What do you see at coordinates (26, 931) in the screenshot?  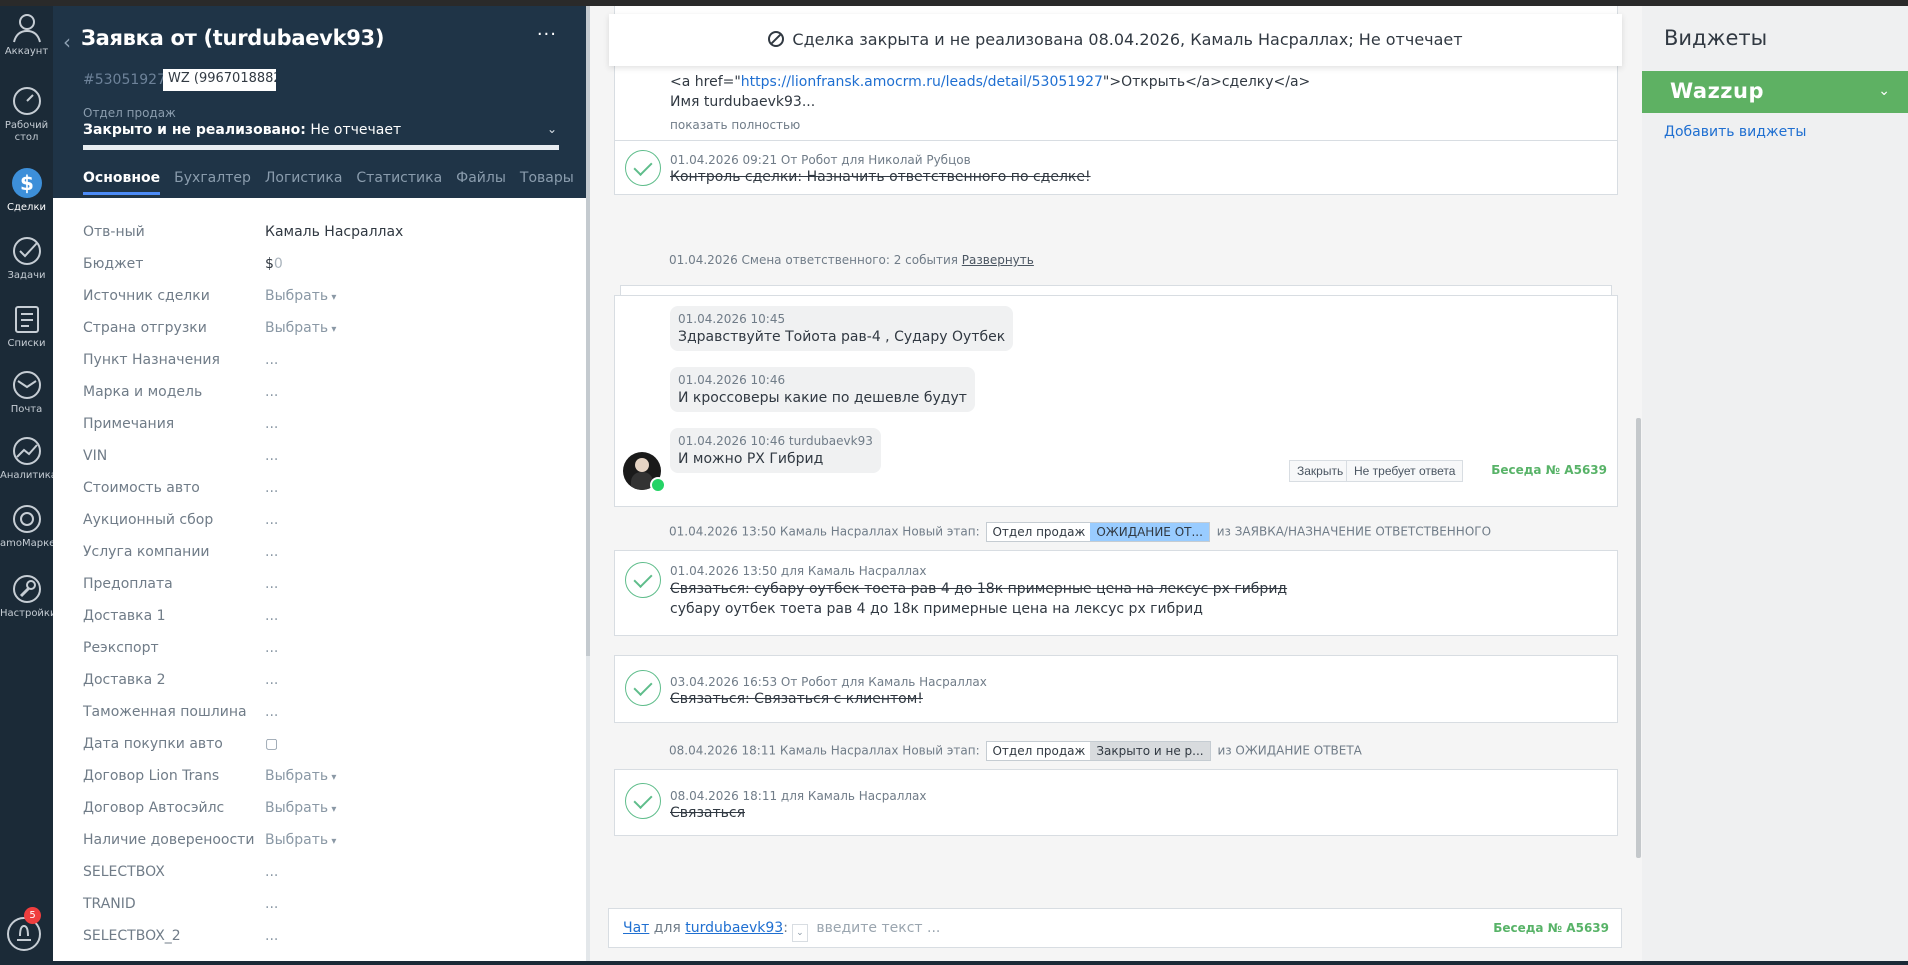 I see `notifications-bell-icon: 5` at bounding box center [26, 931].